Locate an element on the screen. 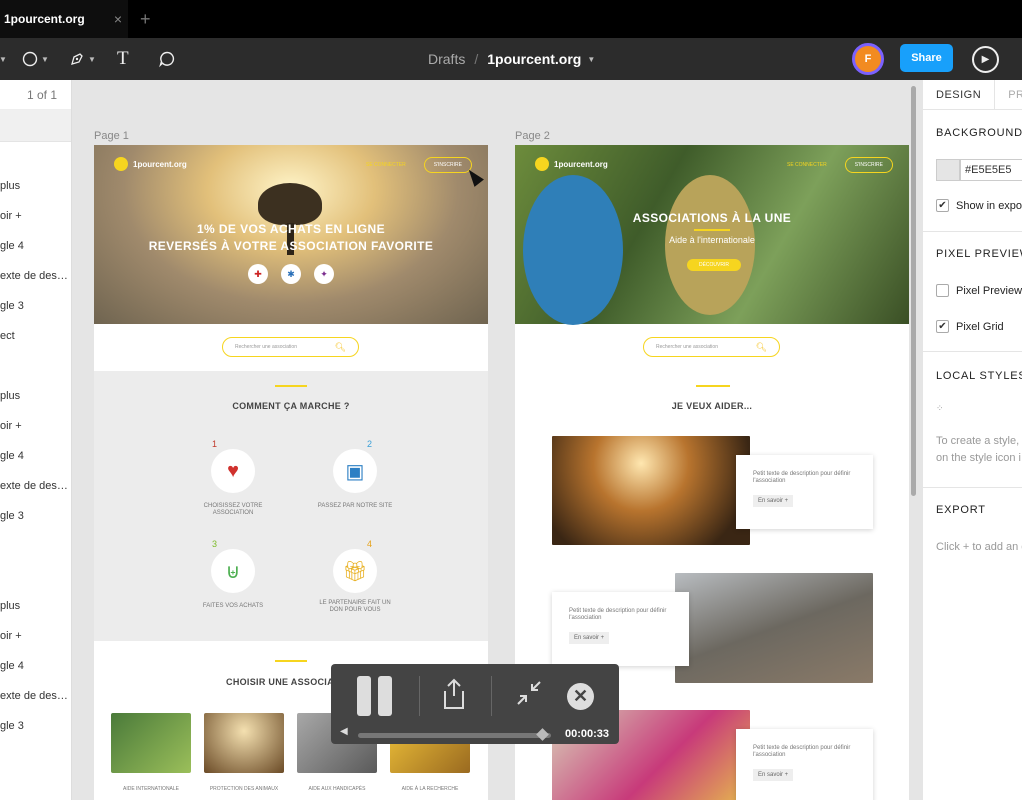  basket-icon: ⊎ is located at coordinates (233, 571).